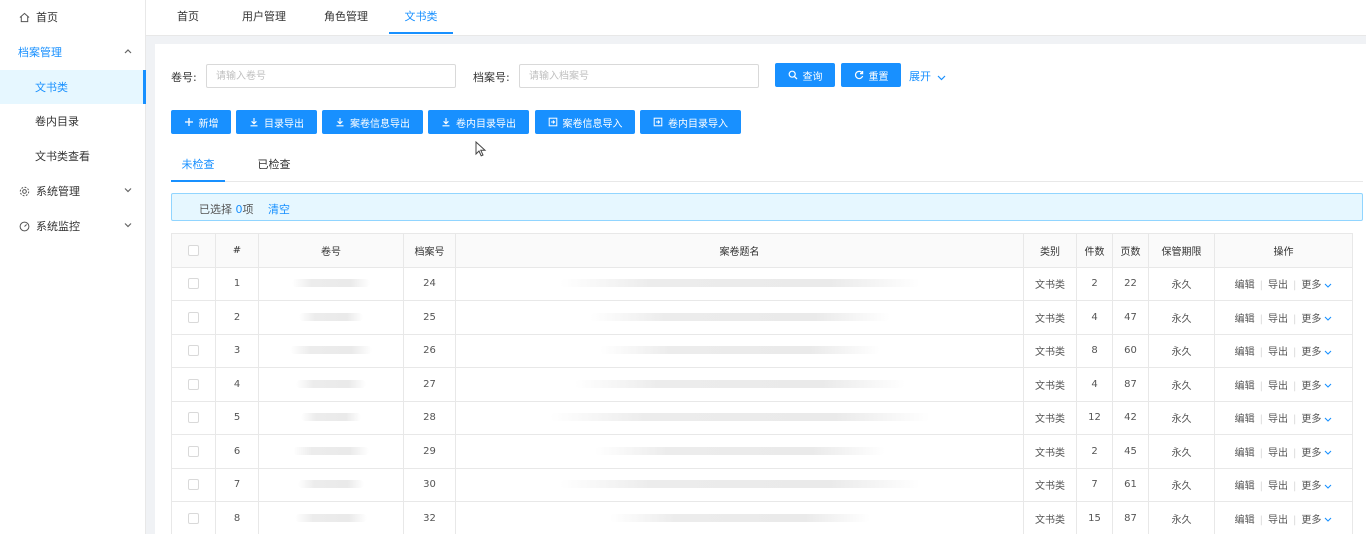 This screenshot has height=534, width=1366. Describe the element at coordinates (254, 122) in the screenshot. I see `download-icon` at that location.